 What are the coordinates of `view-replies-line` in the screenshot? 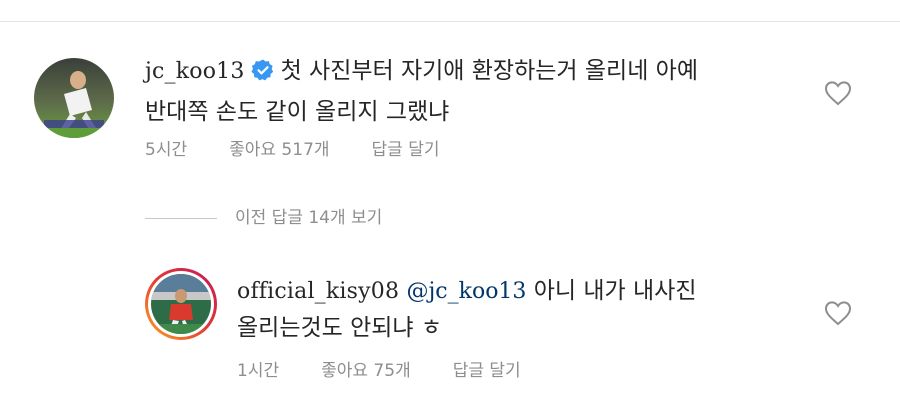 It's located at (181, 218).